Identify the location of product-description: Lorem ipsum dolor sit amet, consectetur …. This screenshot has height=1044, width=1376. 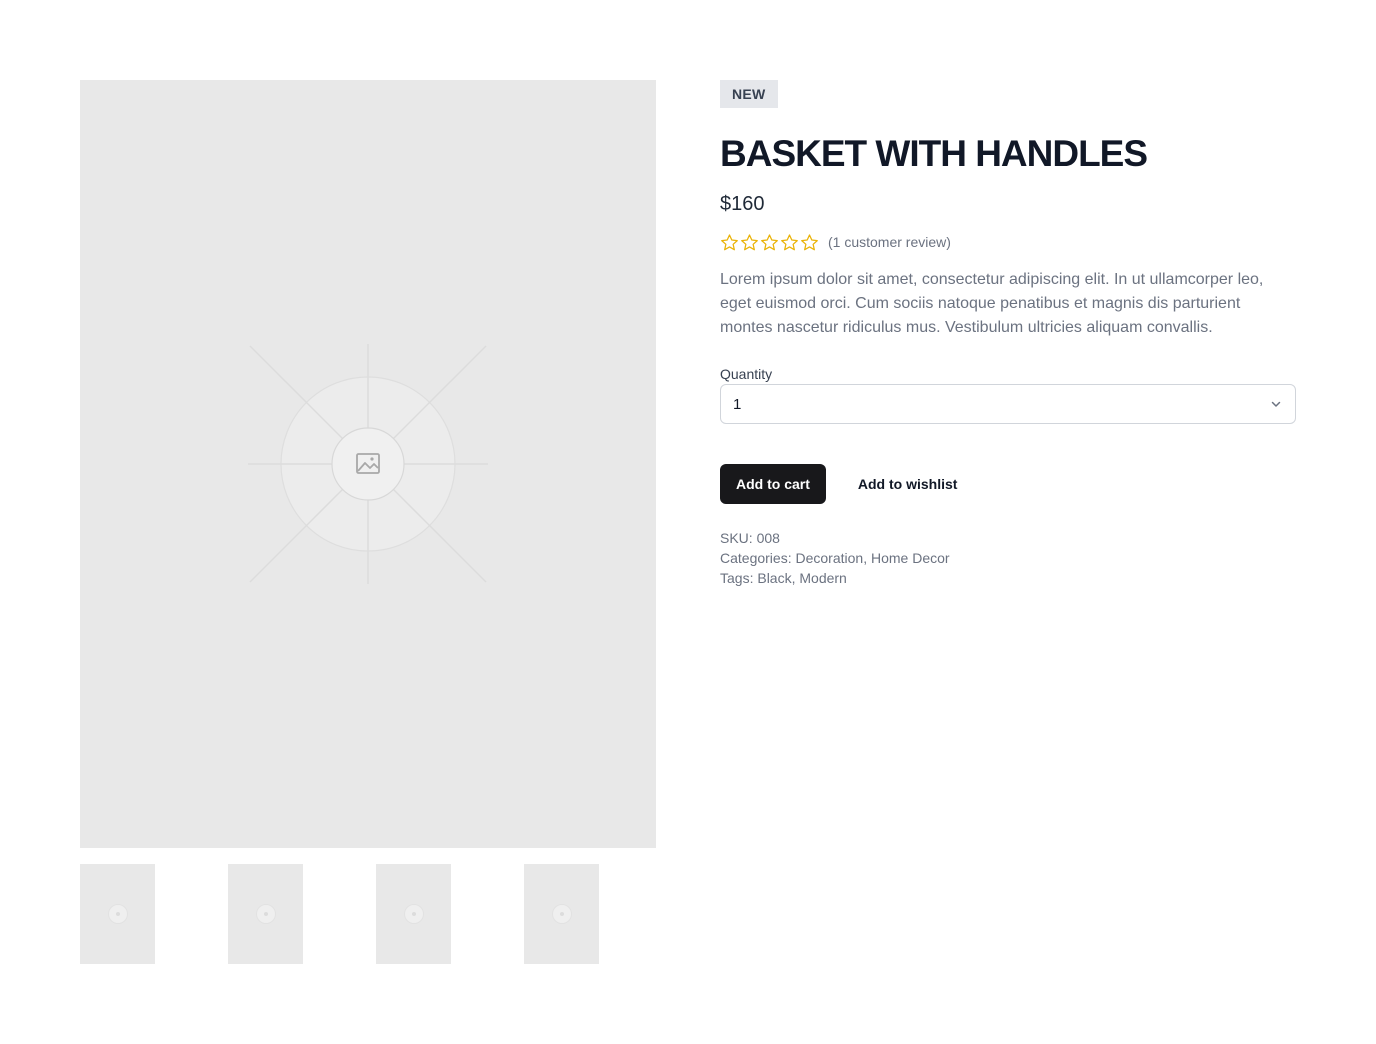
(992, 303).